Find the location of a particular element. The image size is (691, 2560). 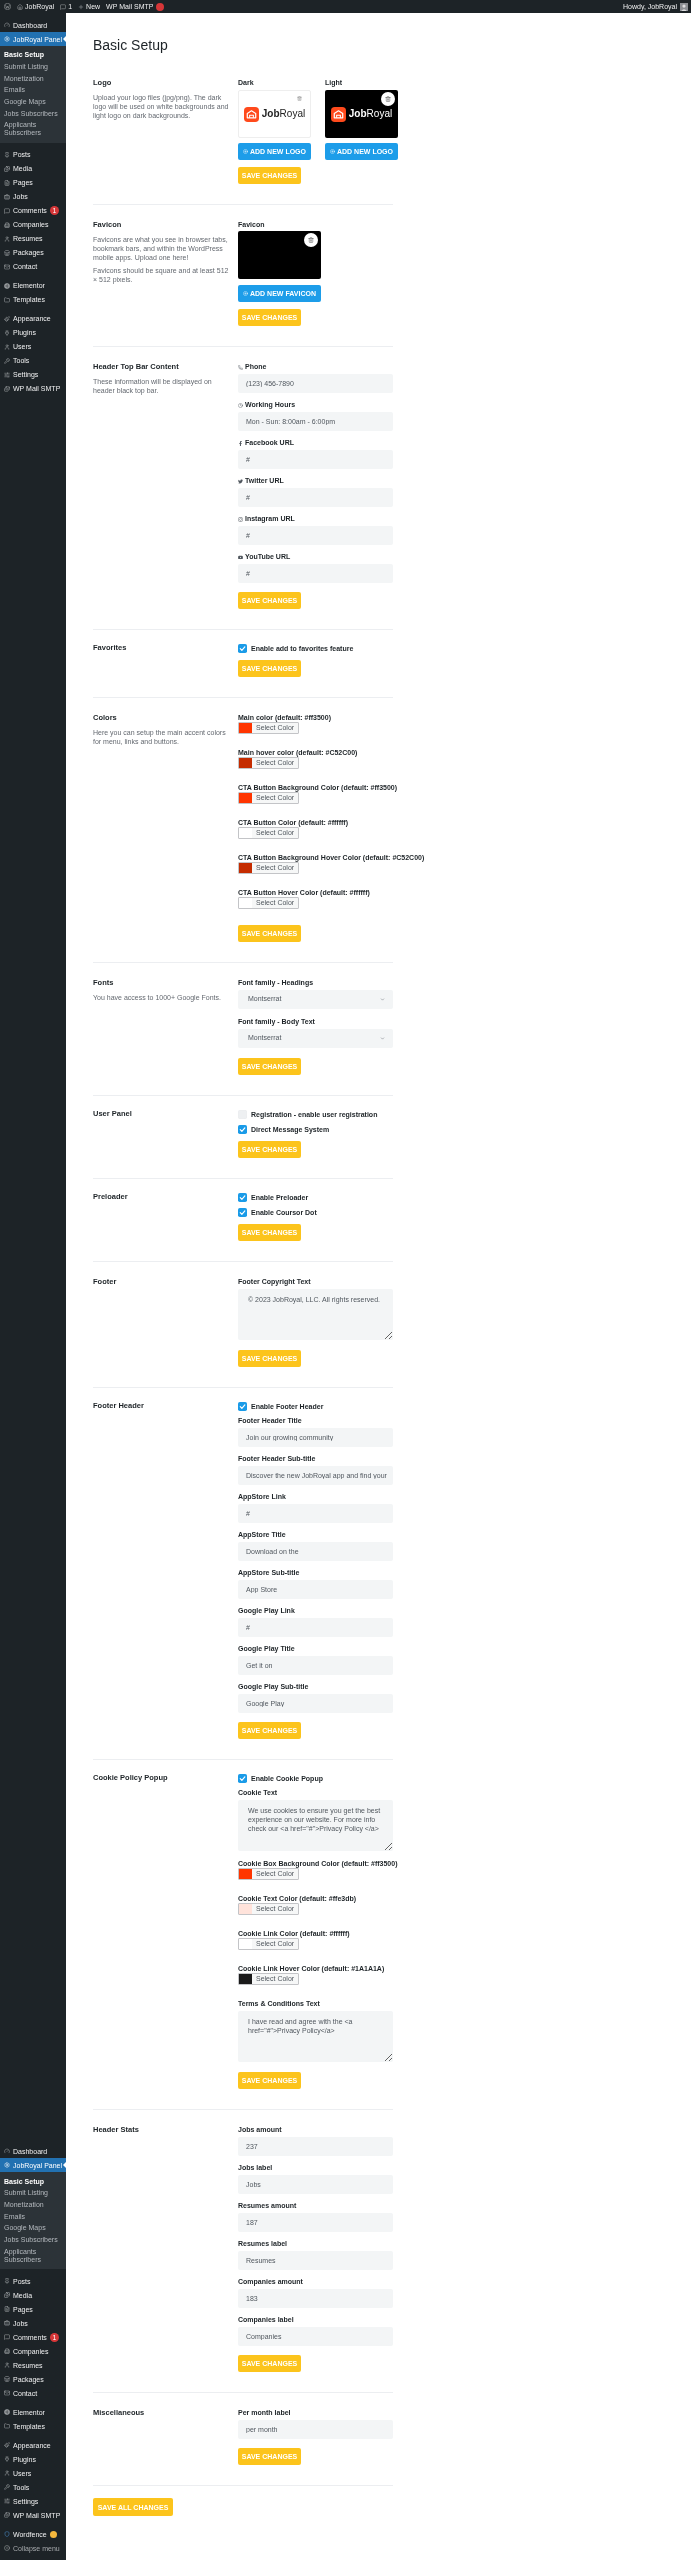

phone-icon is located at coordinates (240, 367).